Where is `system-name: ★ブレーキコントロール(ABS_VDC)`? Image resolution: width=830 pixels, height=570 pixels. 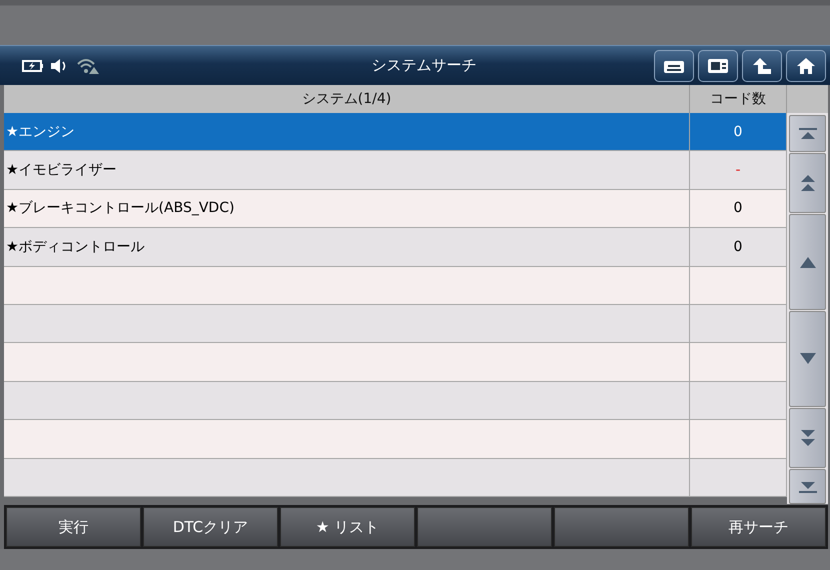 system-name: ★ブレーキコントロール(ABS_VDC) is located at coordinates (120, 208).